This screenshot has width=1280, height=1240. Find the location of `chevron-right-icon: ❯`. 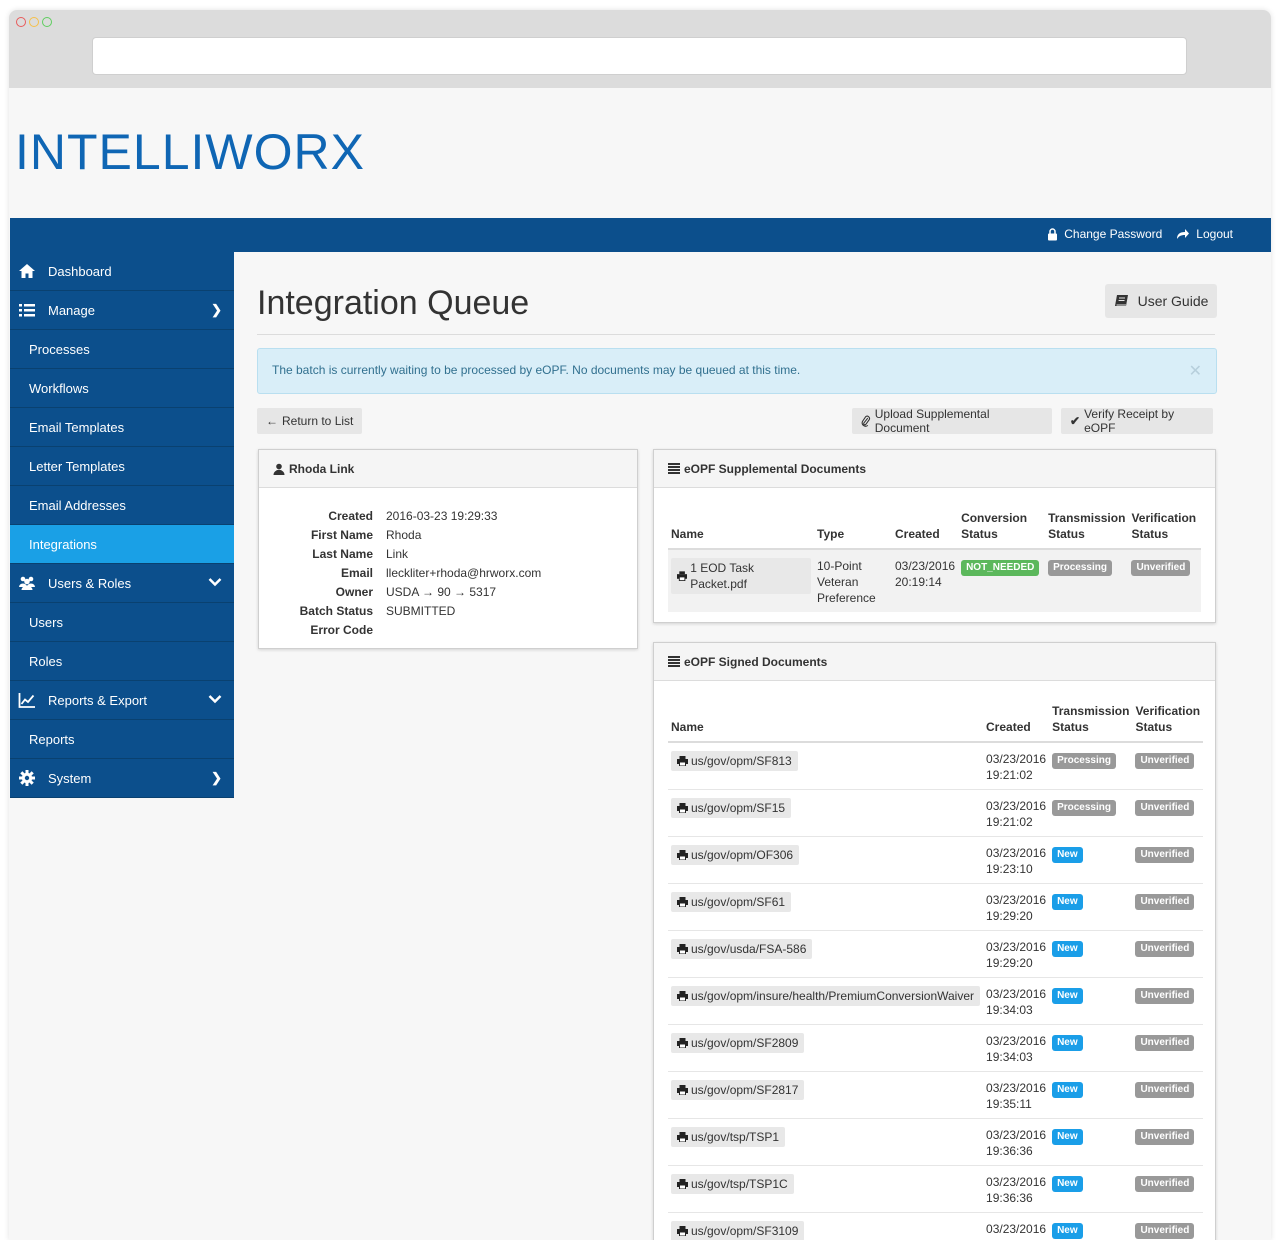

chevron-right-icon: ❯ is located at coordinates (216, 309).